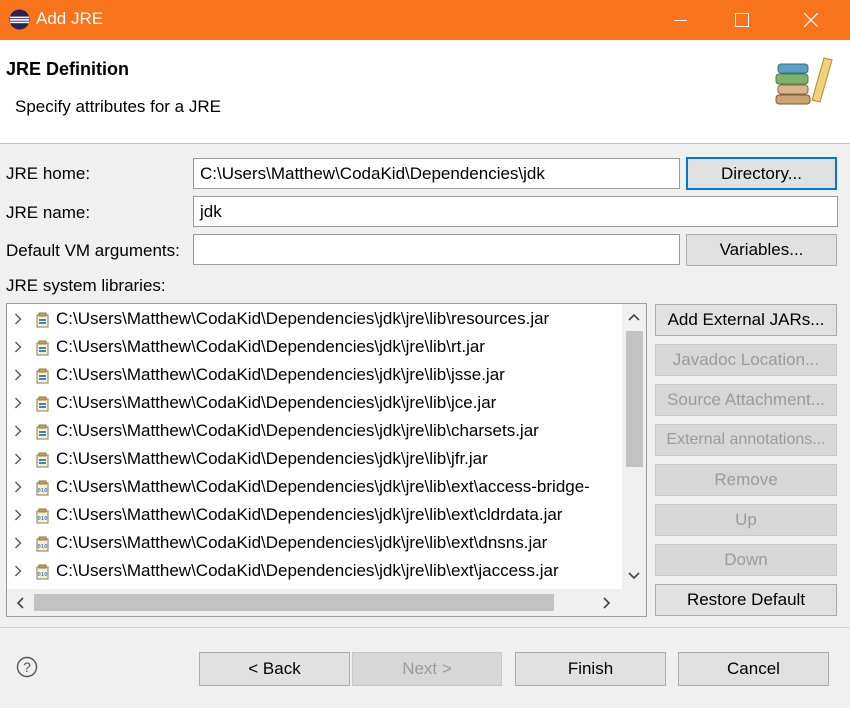 The height and width of the screenshot is (708, 850). I want to click on jre-name-label: JRE name:, so click(48, 212).